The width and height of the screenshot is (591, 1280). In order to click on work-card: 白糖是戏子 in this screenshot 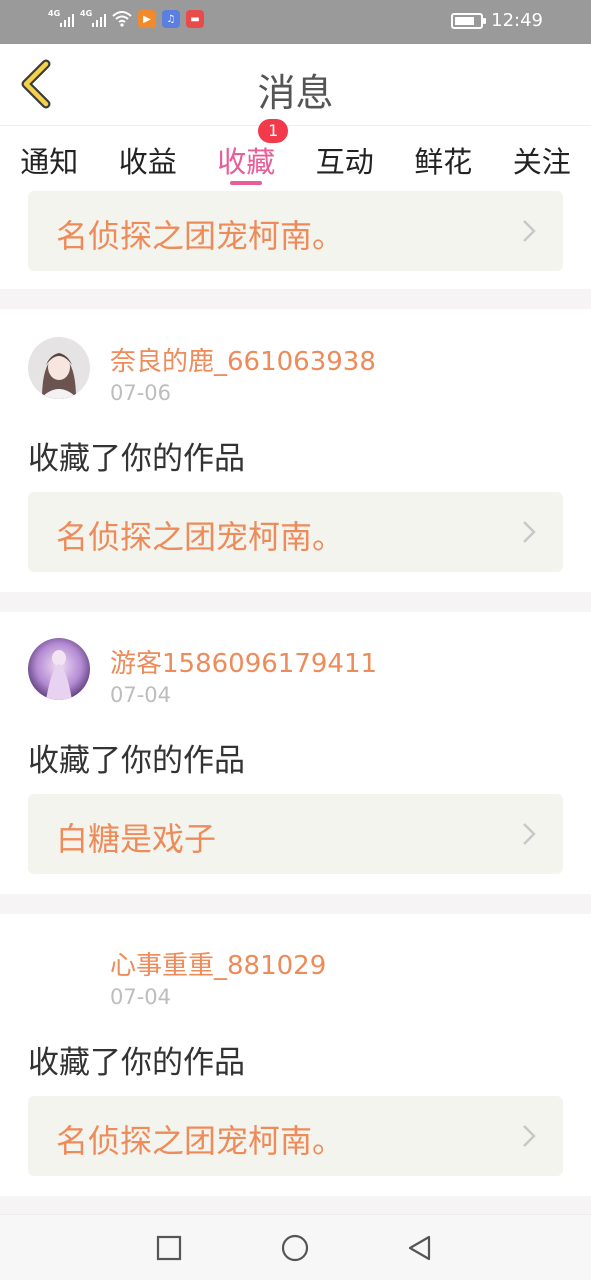, I will do `click(295, 834)`.